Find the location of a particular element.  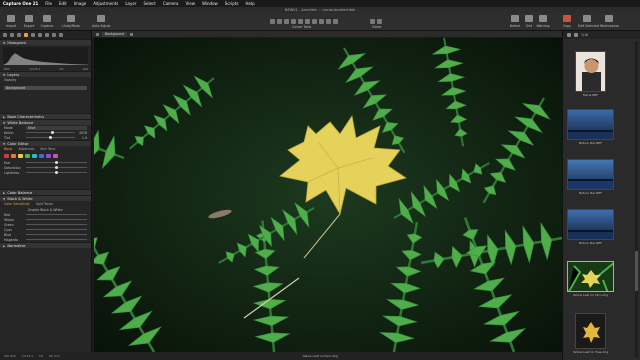

workspaces-button: Workspaces is located at coordinates (609, 21).